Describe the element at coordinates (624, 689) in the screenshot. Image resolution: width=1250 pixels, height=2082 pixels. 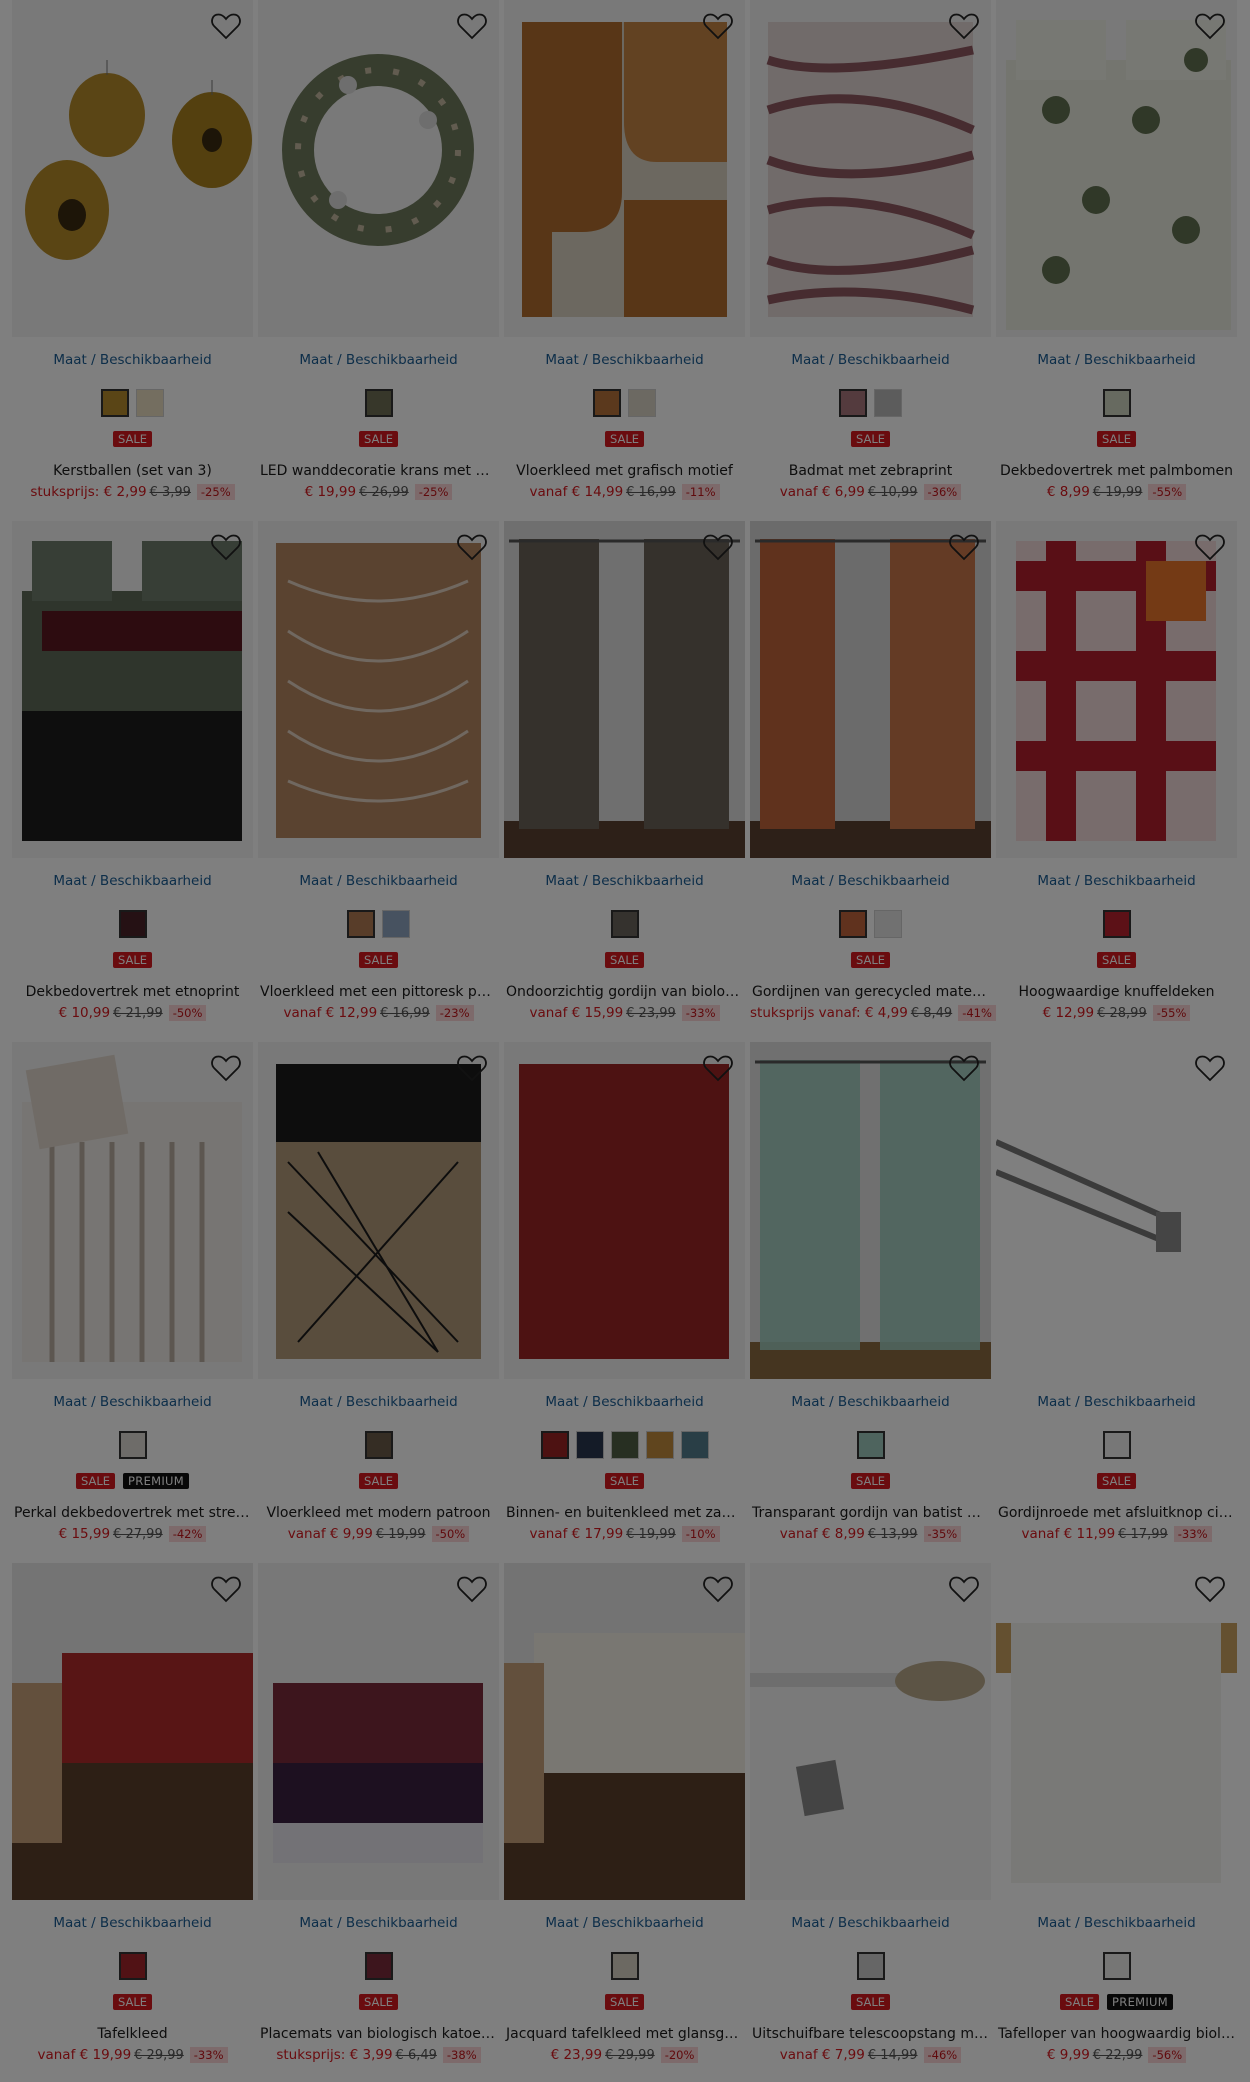
I see `grey-curtain-image` at that location.